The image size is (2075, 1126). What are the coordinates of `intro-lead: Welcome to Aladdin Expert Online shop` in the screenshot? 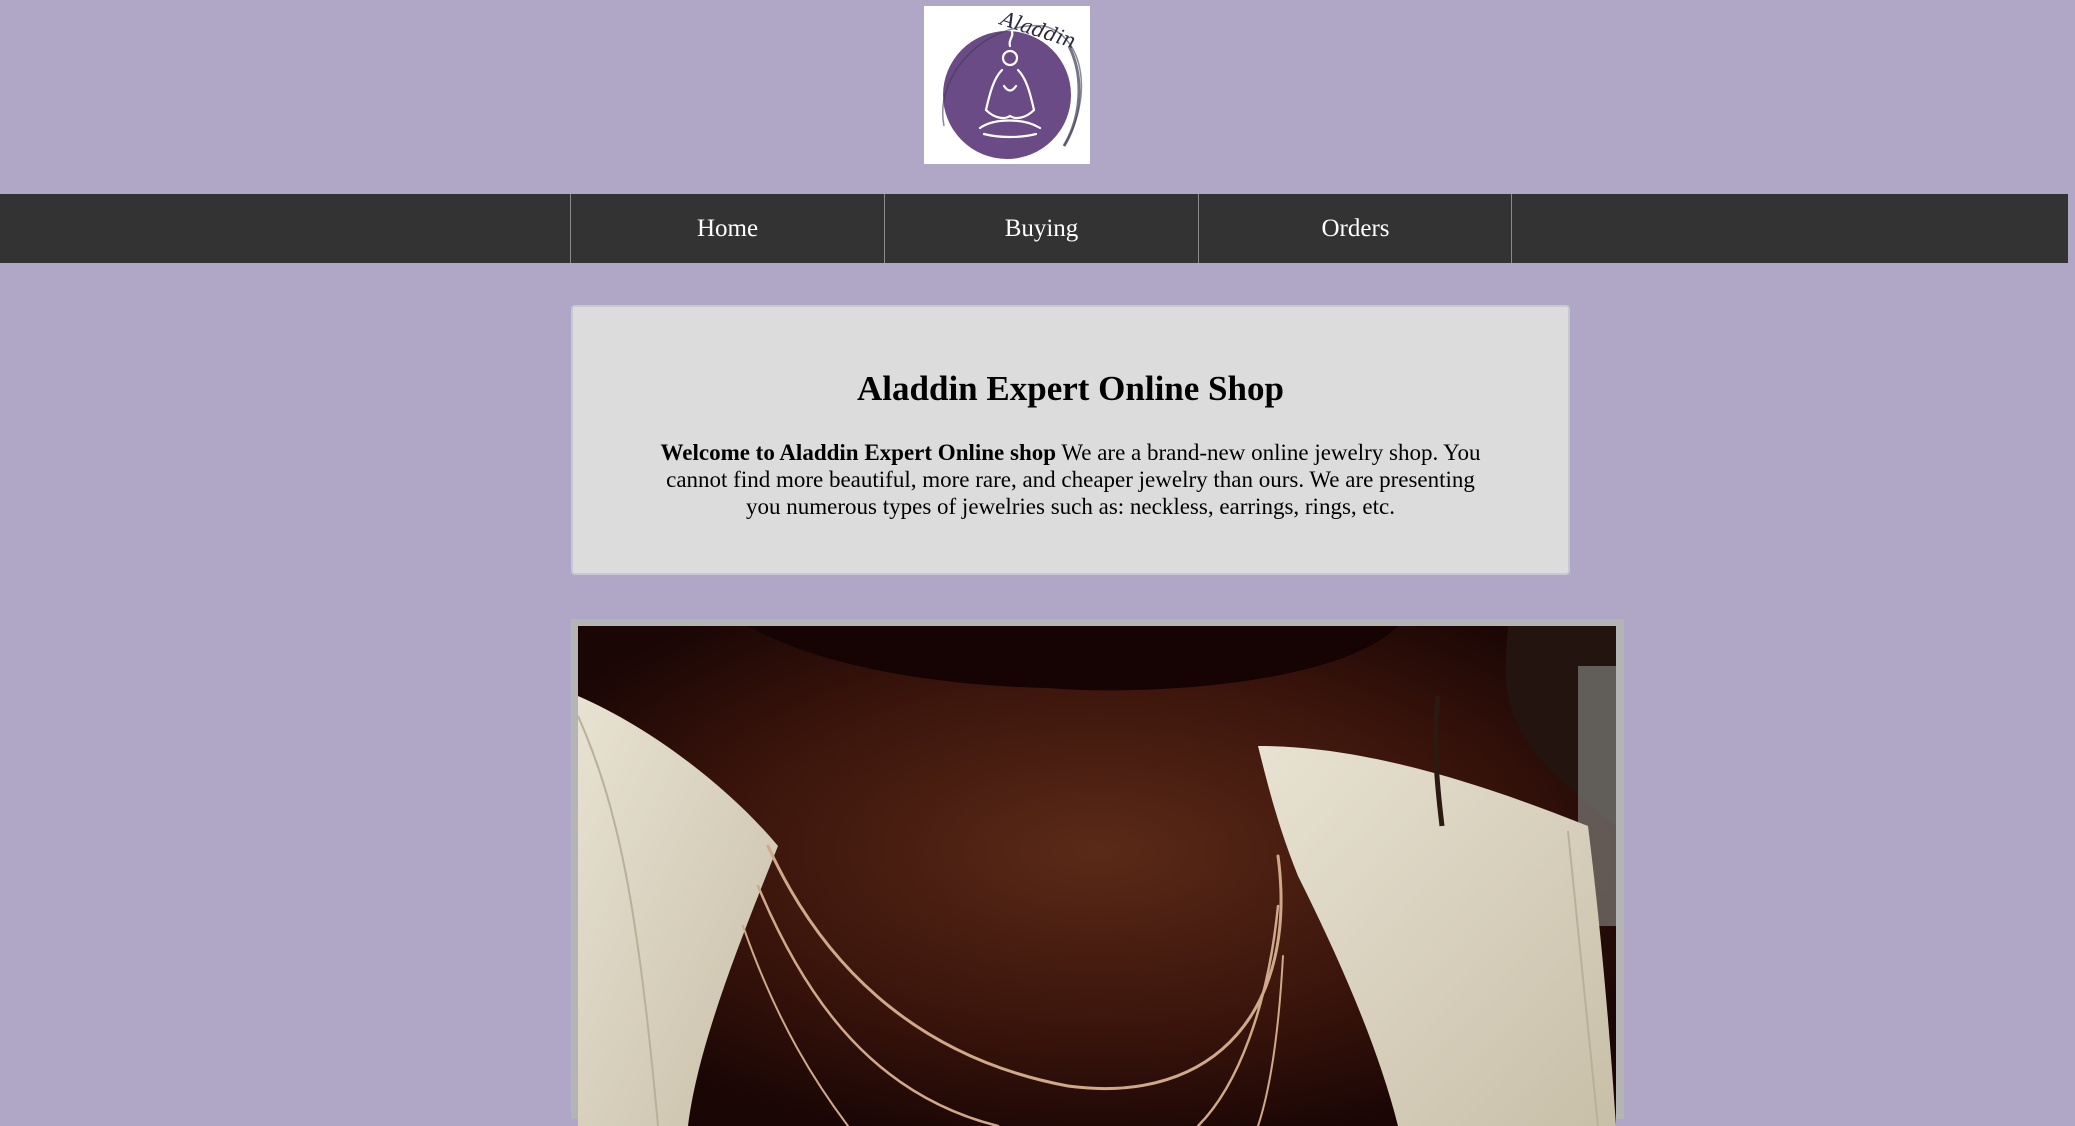 It's located at (858, 452).